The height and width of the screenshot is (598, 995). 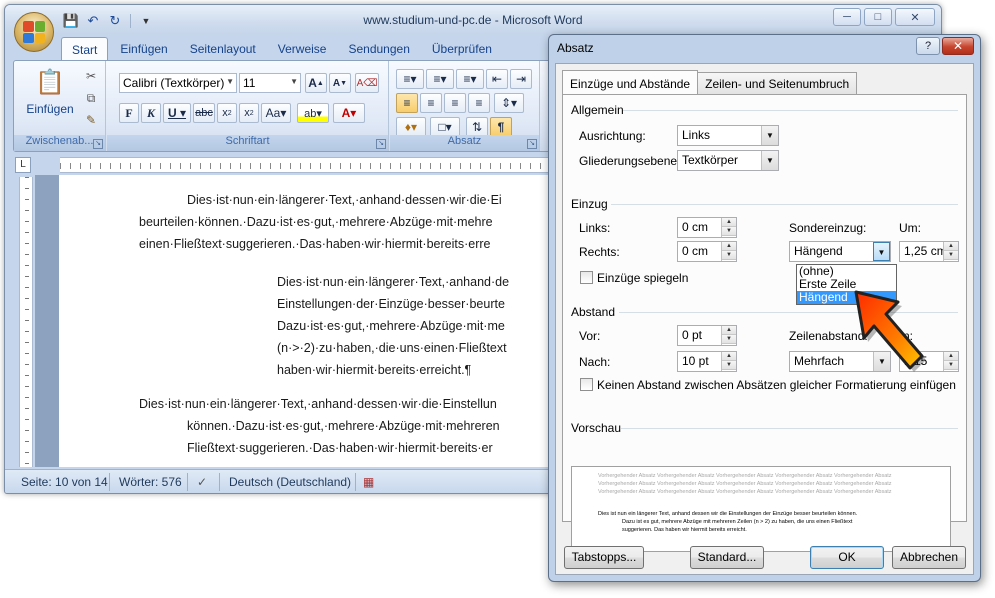 I want to click on decrease-indent-icon: ⇤, so click(x=497, y=79).